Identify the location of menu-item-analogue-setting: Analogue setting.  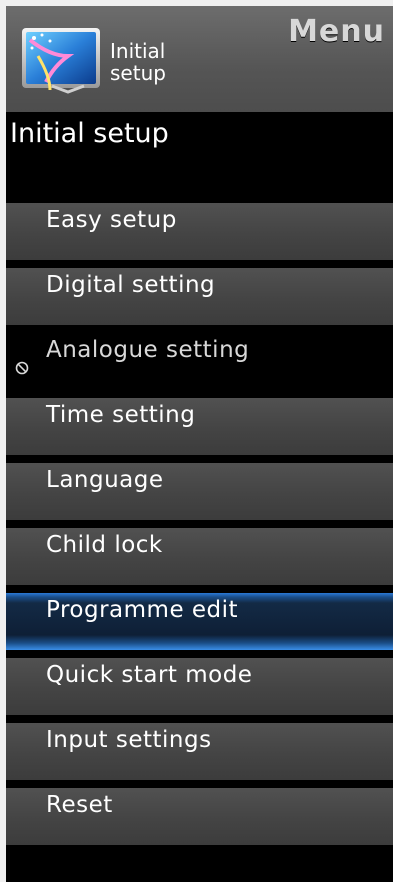
(199, 361).